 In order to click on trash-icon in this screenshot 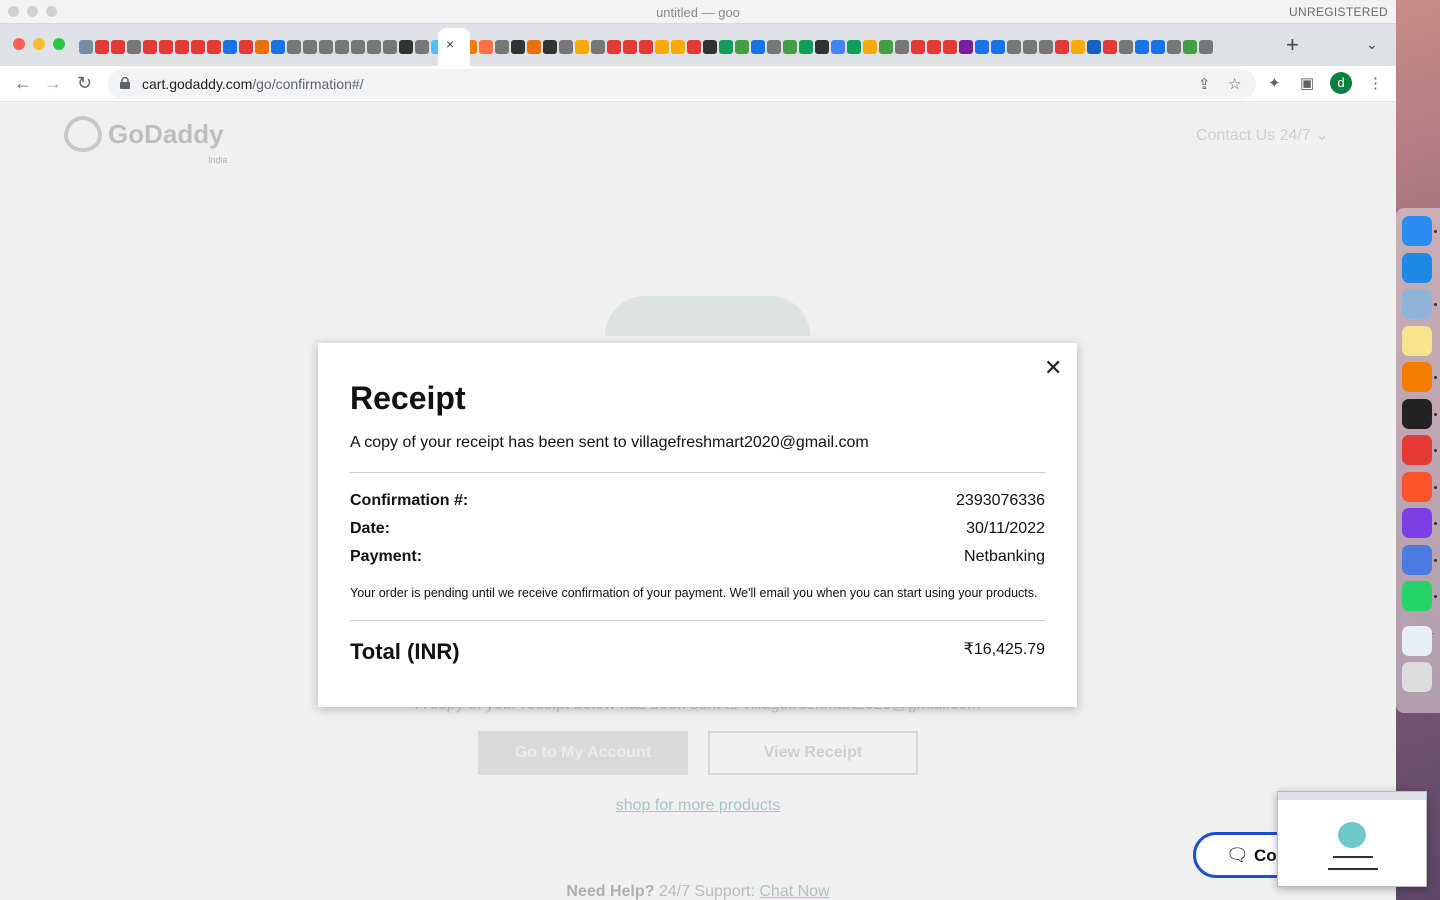, I will do `click(1417, 677)`.